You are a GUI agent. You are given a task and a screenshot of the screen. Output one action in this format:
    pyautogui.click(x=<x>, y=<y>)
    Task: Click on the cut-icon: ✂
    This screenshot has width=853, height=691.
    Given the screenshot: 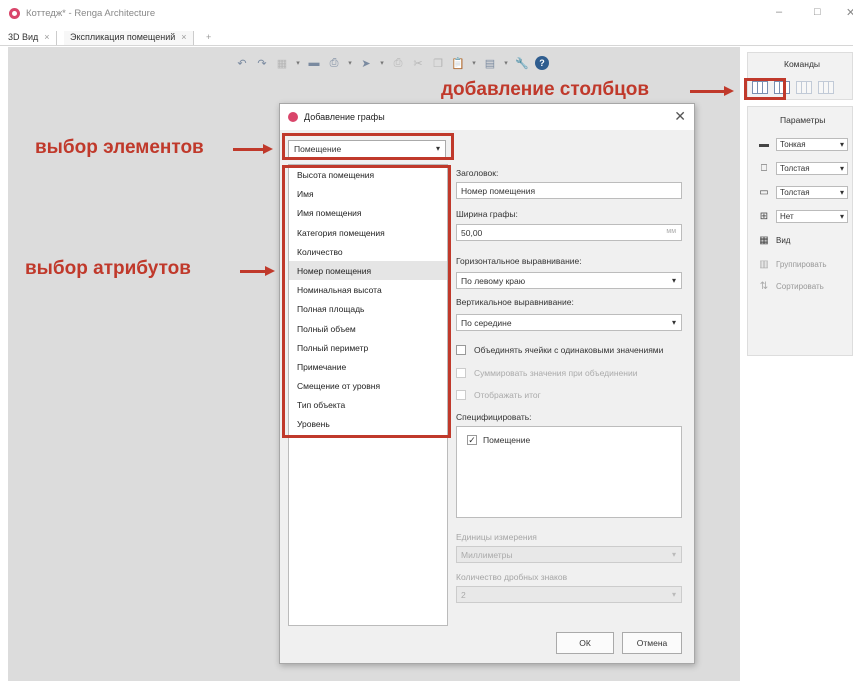 What is the action you would take?
    pyautogui.click(x=418, y=63)
    